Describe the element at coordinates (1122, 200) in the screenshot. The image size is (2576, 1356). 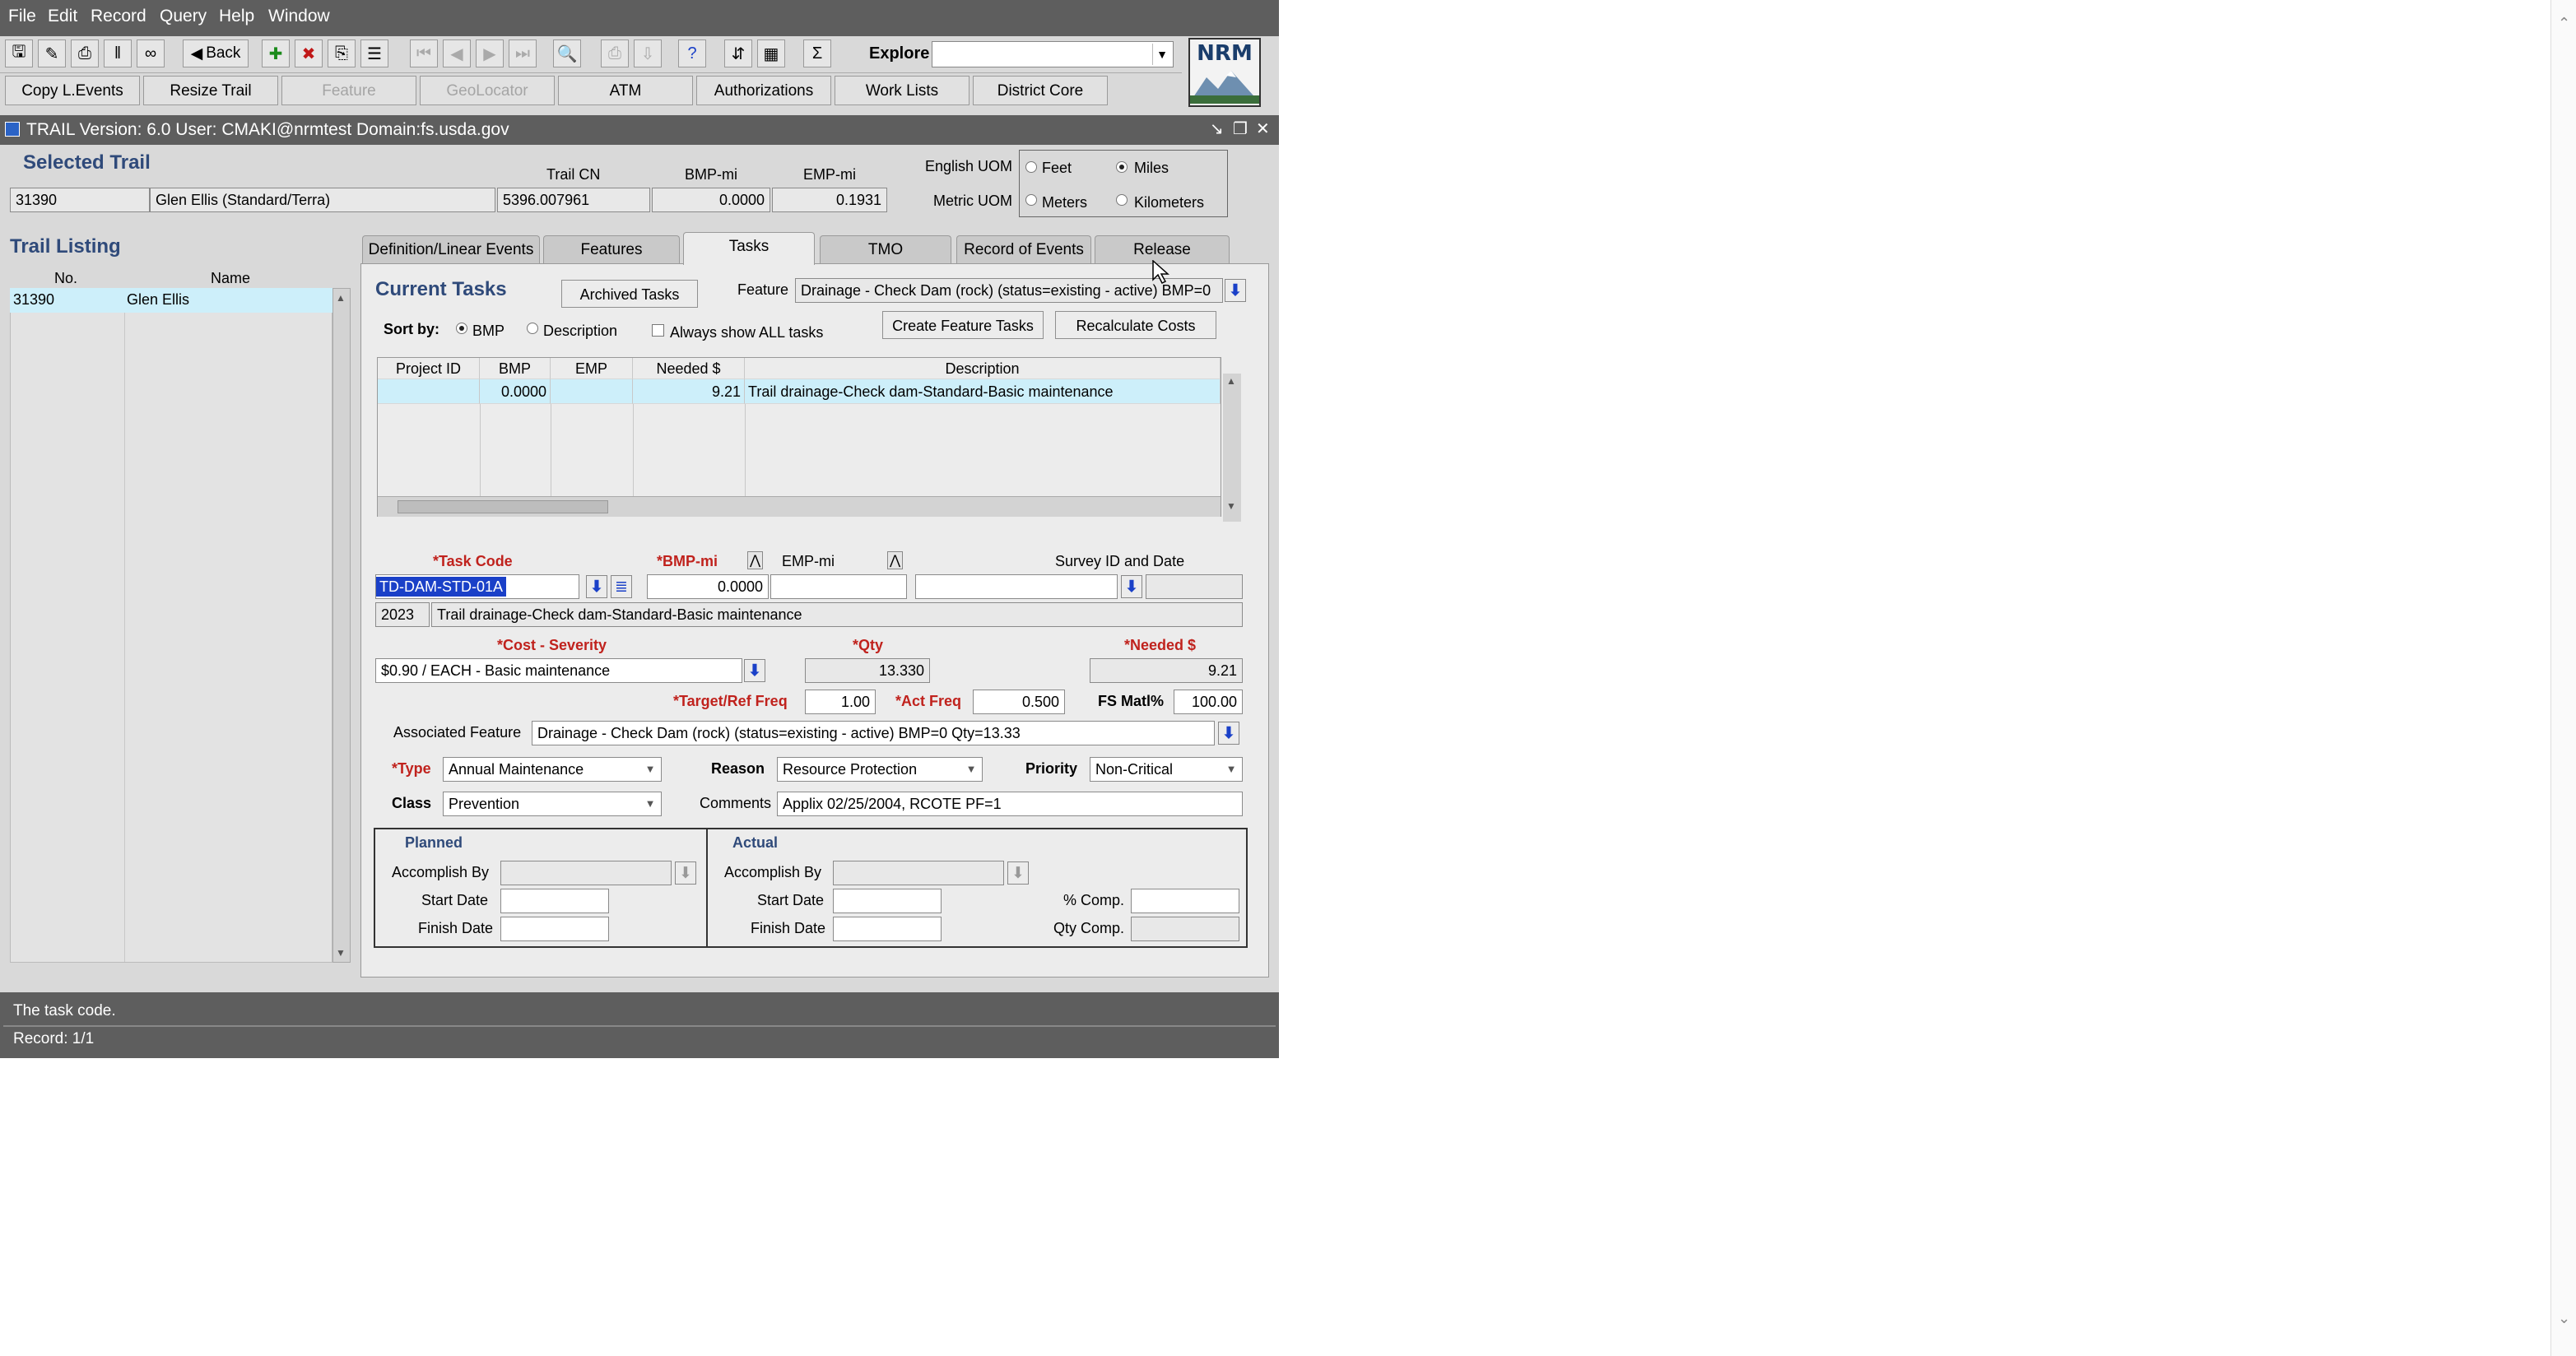
I see `kilometers-radio` at that location.